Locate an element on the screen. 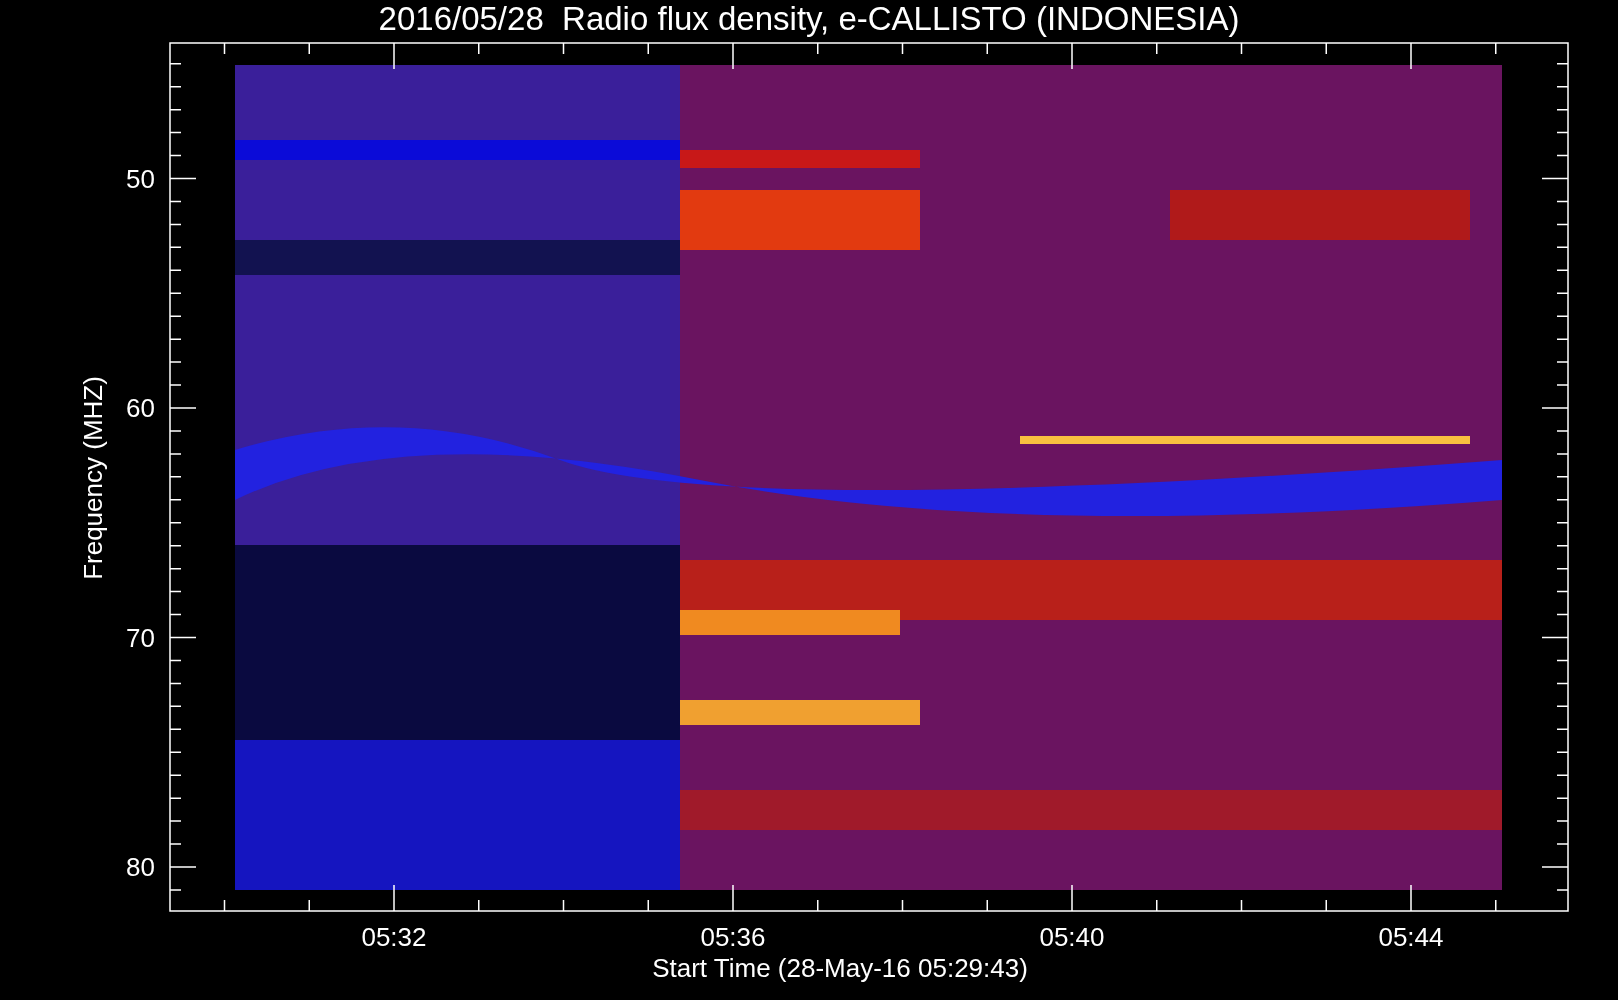 This screenshot has height=1000, width=1618. axis-label: Frequency (MHZ) is located at coordinates (93, 478).